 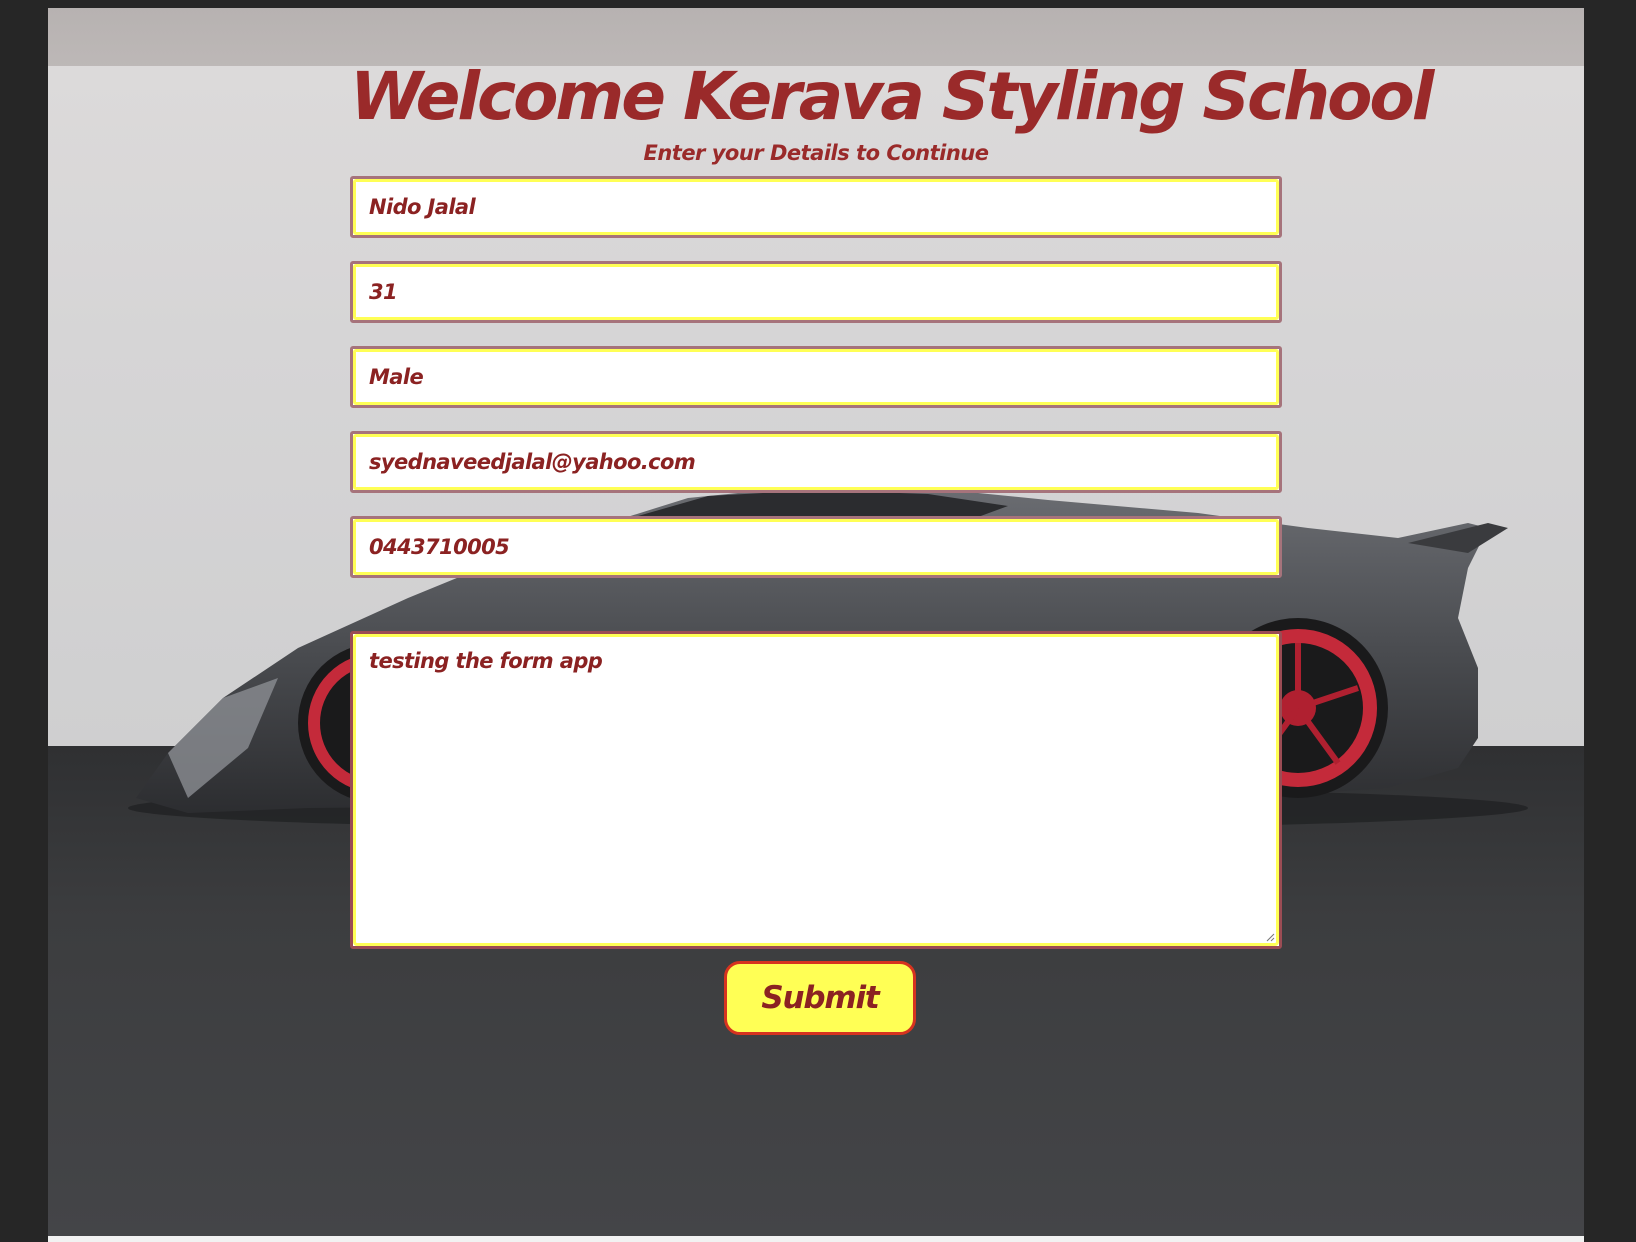 I want to click on name-field-value: Nido Jalal, so click(x=816, y=207).